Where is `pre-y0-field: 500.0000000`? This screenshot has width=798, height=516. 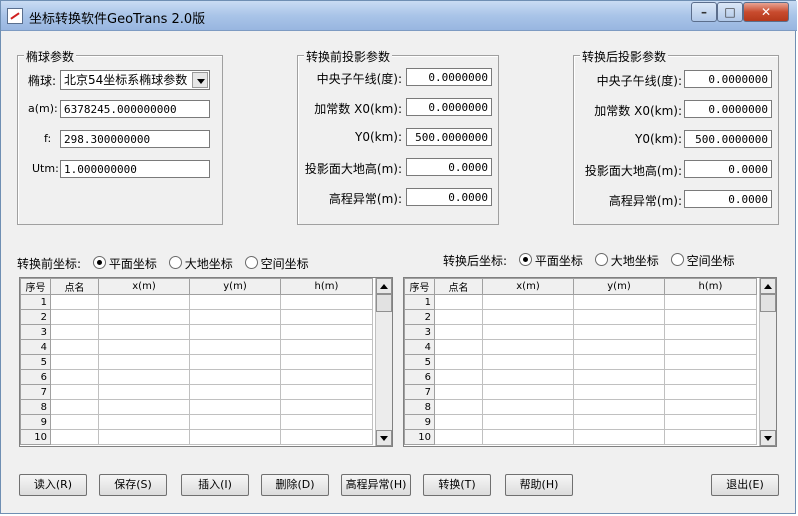
pre-y0-field: 500.0000000 is located at coordinates (449, 137).